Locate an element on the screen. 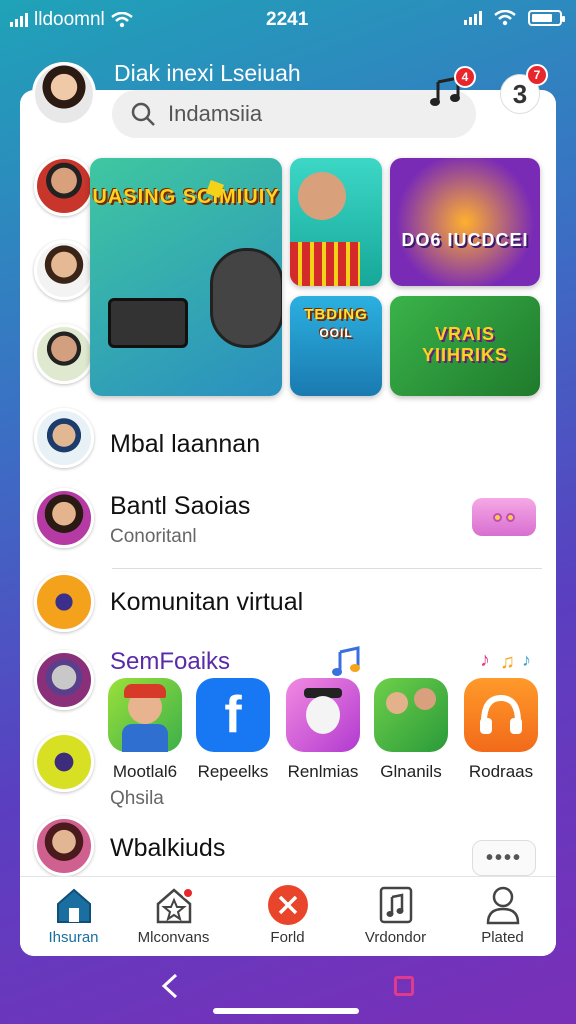 Image resolution: width=576 pixels, height=1024 pixels. tab-favorites: Mlconvans is located at coordinates (173, 915).